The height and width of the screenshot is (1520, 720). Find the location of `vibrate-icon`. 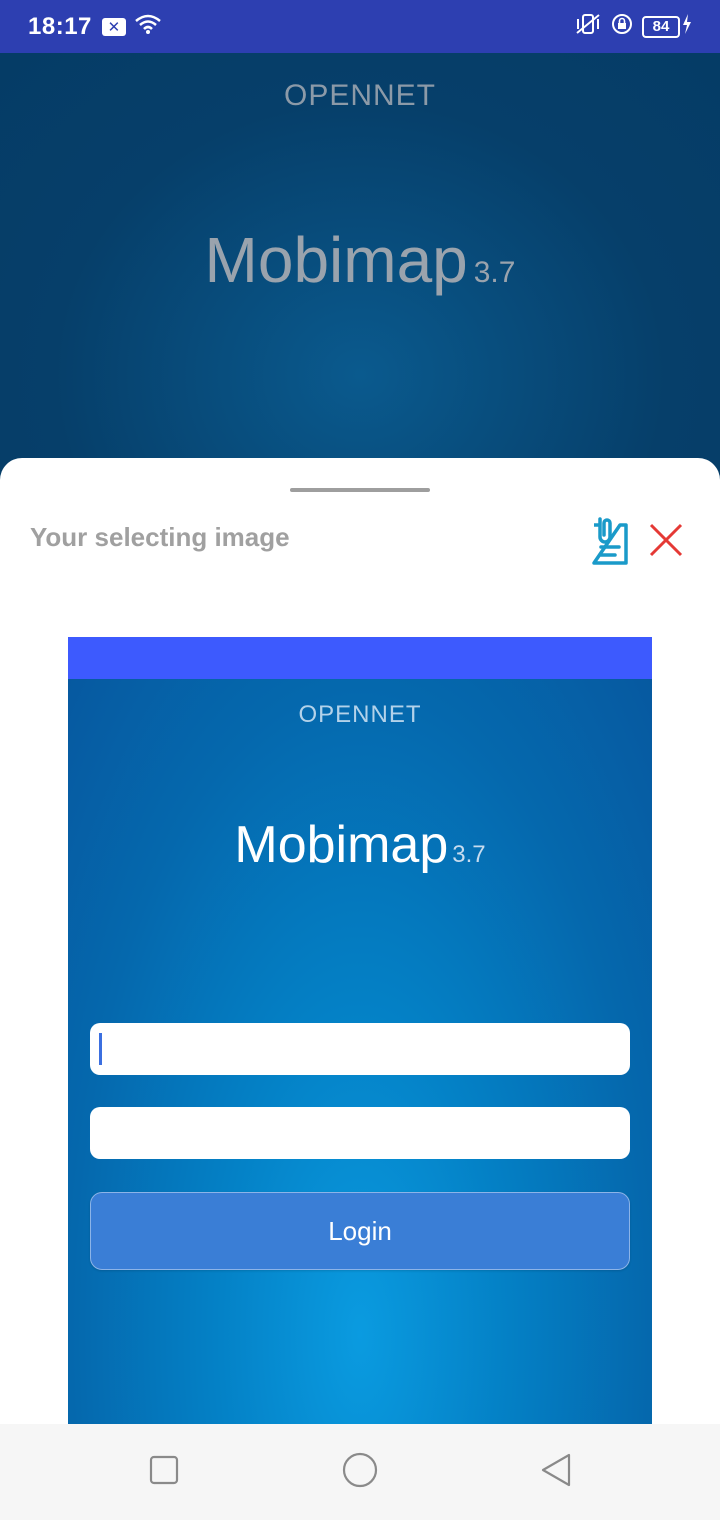

vibrate-icon is located at coordinates (588, 26).